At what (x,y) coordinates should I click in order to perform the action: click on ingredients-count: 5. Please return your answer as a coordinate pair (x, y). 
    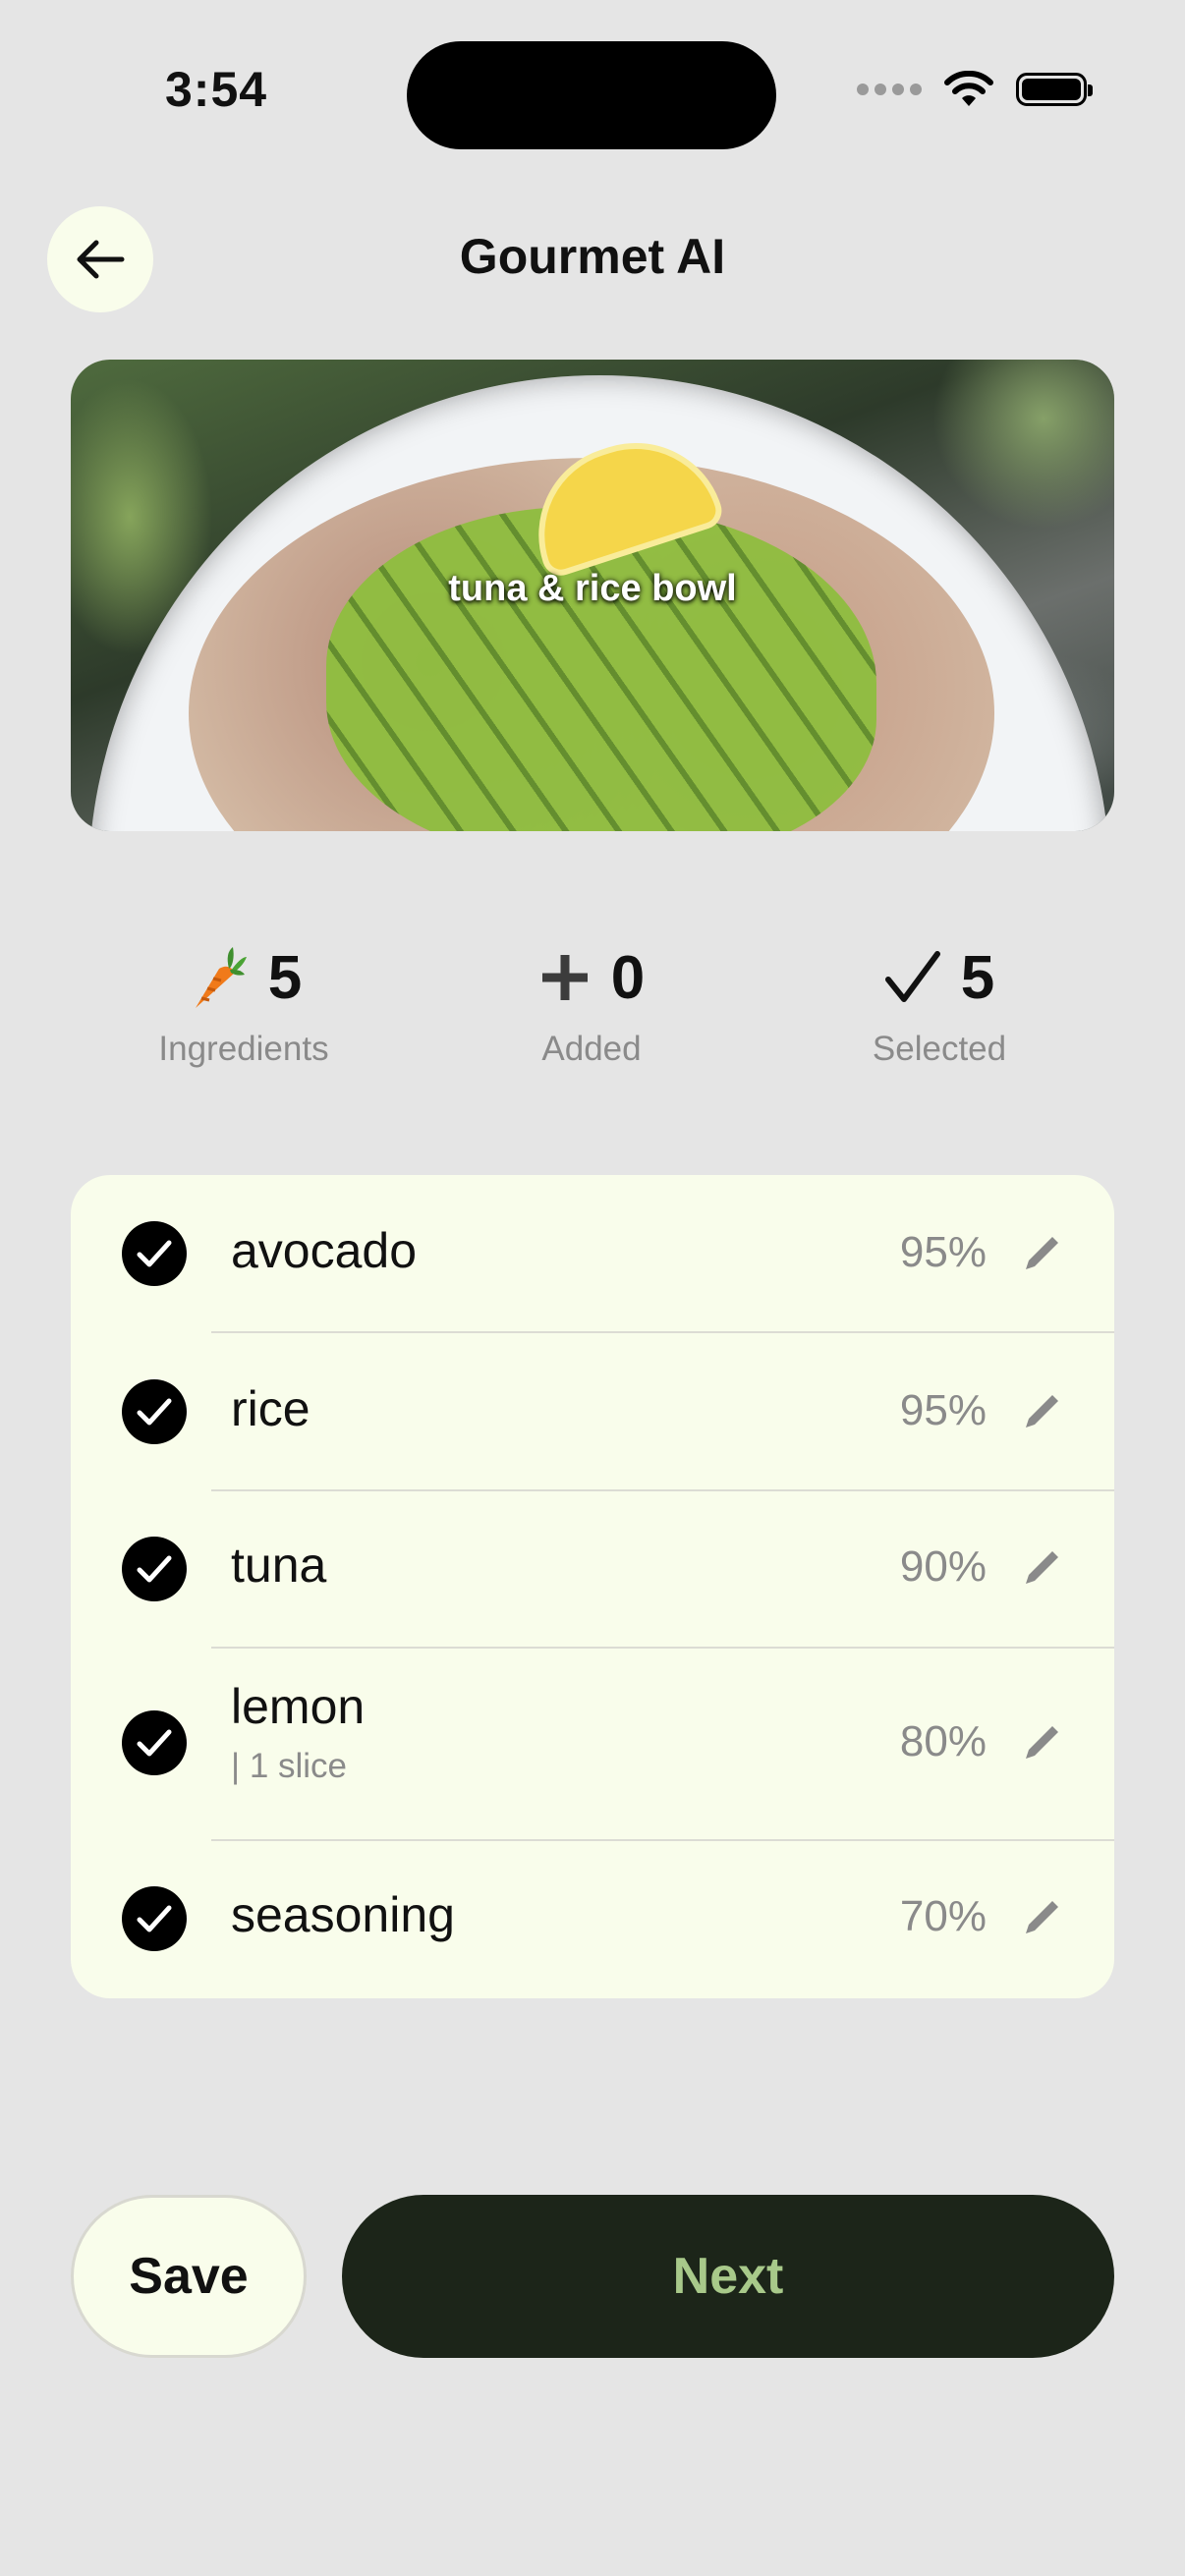
    Looking at the image, I should click on (285, 977).